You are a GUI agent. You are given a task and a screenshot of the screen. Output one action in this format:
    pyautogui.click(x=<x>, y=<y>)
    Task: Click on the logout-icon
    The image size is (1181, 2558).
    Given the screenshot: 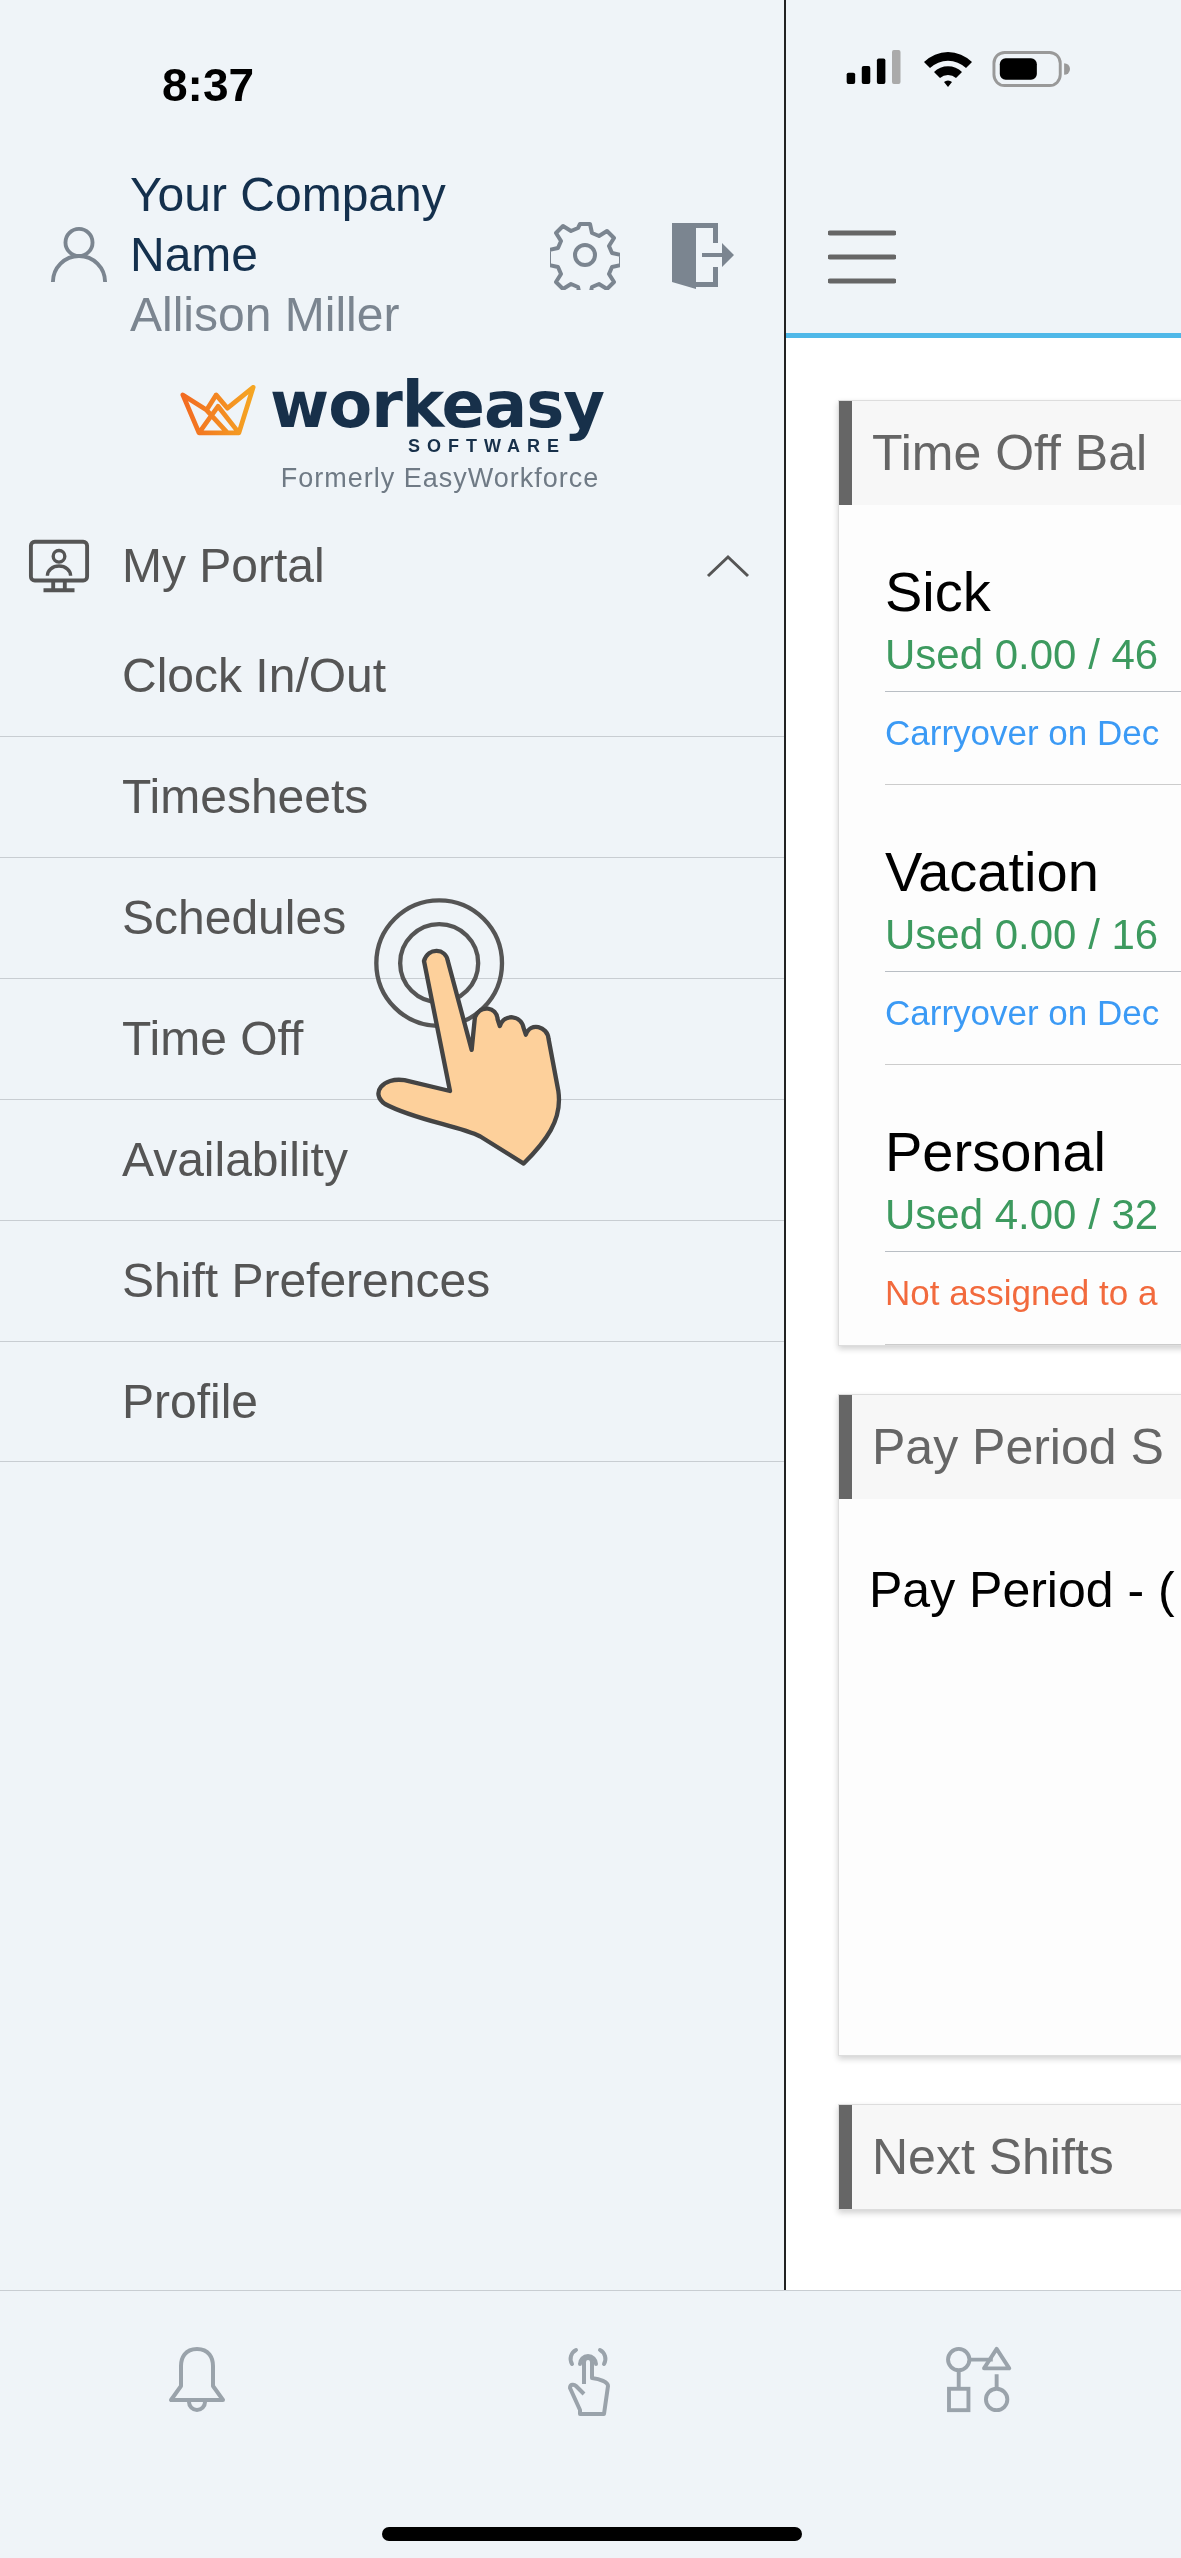 What is the action you would take?
    pyautogui.click(x=703, y=255)
    